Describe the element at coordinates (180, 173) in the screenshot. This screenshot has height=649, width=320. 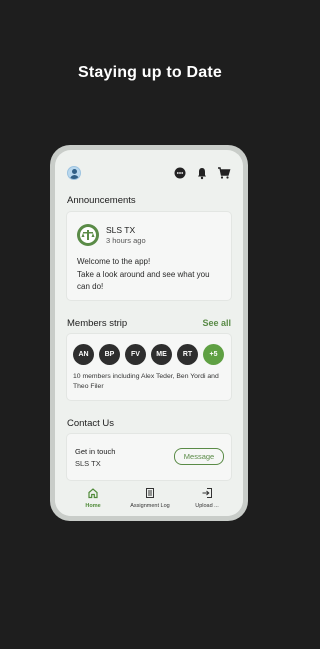
I see `chat-icon` at that location.